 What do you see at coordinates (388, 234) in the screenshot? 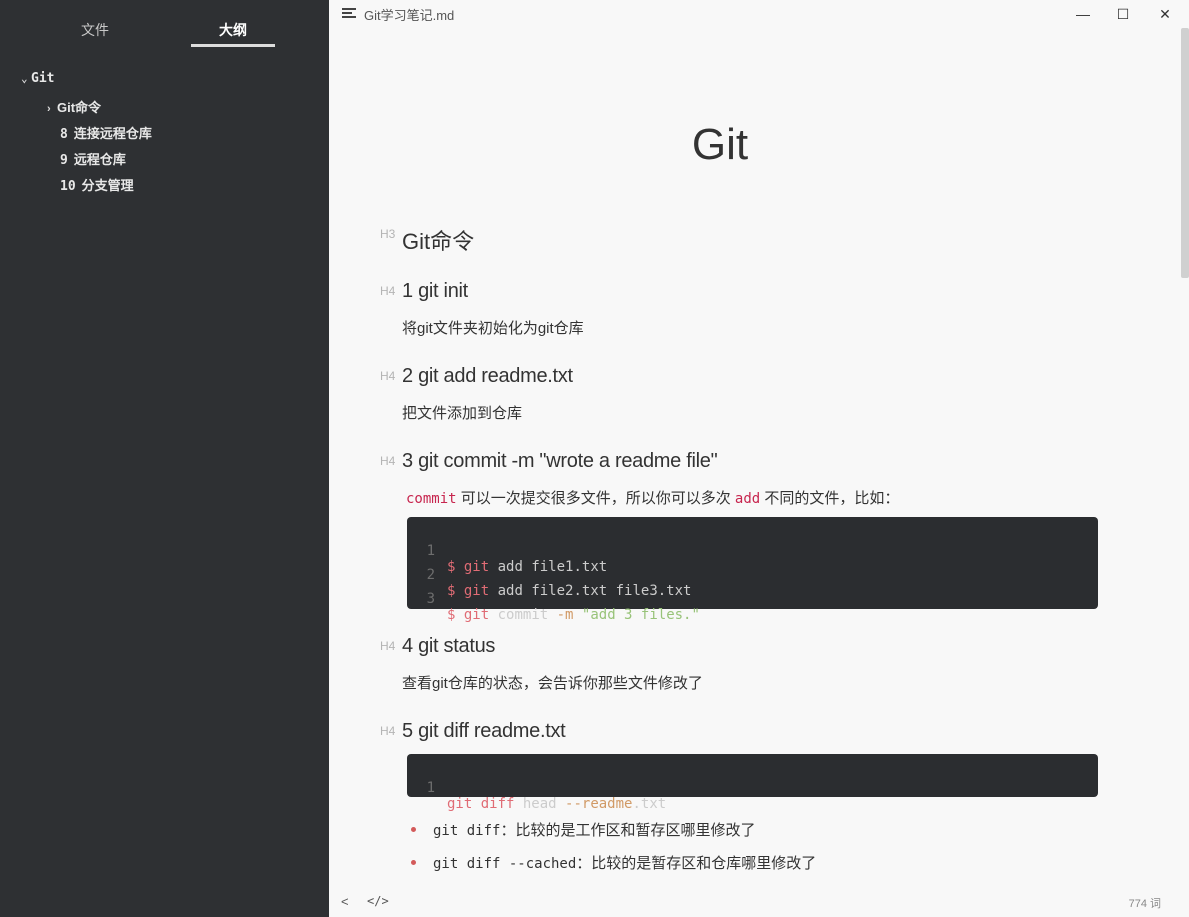
I see `heading-level-label: H3` at bounding box center [388, 234].